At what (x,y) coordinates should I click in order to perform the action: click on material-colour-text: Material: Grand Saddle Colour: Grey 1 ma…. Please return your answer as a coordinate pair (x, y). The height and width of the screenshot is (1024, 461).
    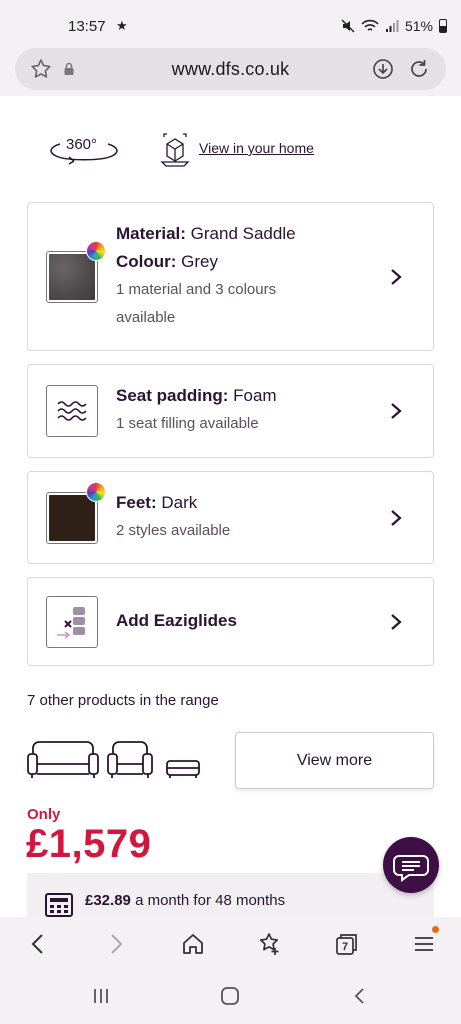
    Looking at the image, I should click on (226, 276).